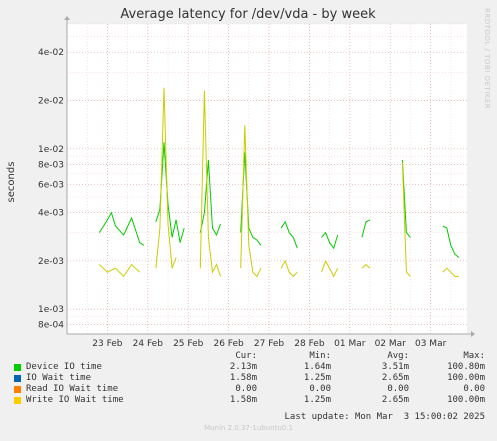 This screenshot has width=497, height=441. Describe the element at coordinates (350, 344) in the screenshot. I see `x-tick-label: 01 Mar` at that location.